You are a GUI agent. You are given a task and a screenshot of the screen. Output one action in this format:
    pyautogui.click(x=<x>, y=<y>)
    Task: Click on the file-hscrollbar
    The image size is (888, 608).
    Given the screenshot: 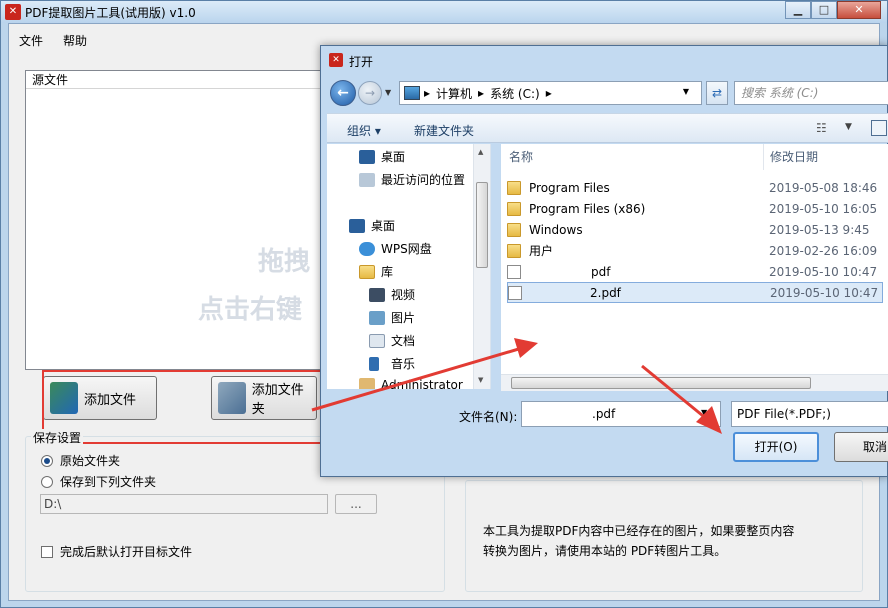 What is the action you would take?
    pyautogui.click(x=694, y=382)
    